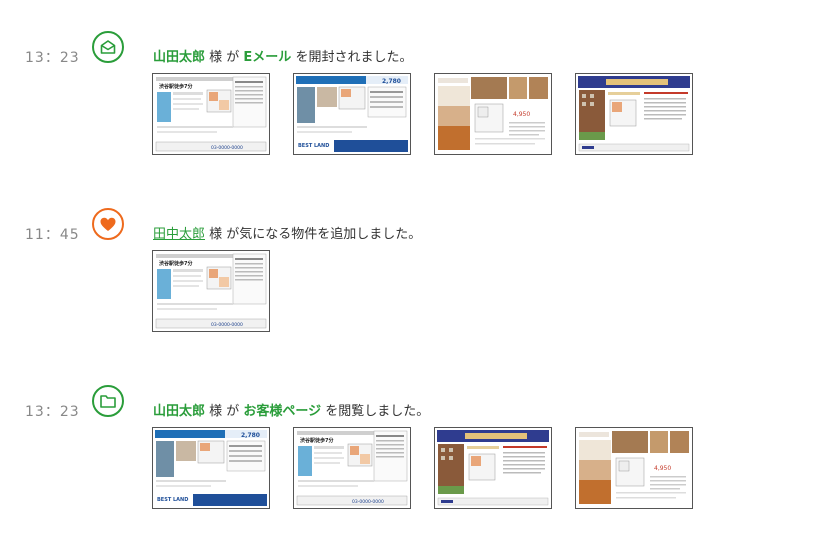 The image size is (840, 560). I want to click on heart-icon, so click(108, 224).